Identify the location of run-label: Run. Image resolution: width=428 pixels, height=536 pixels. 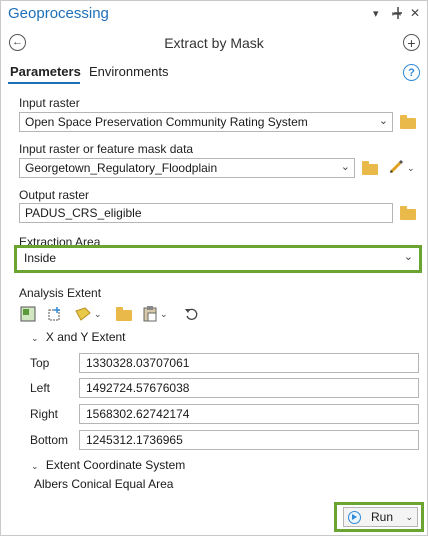
(382, 517).